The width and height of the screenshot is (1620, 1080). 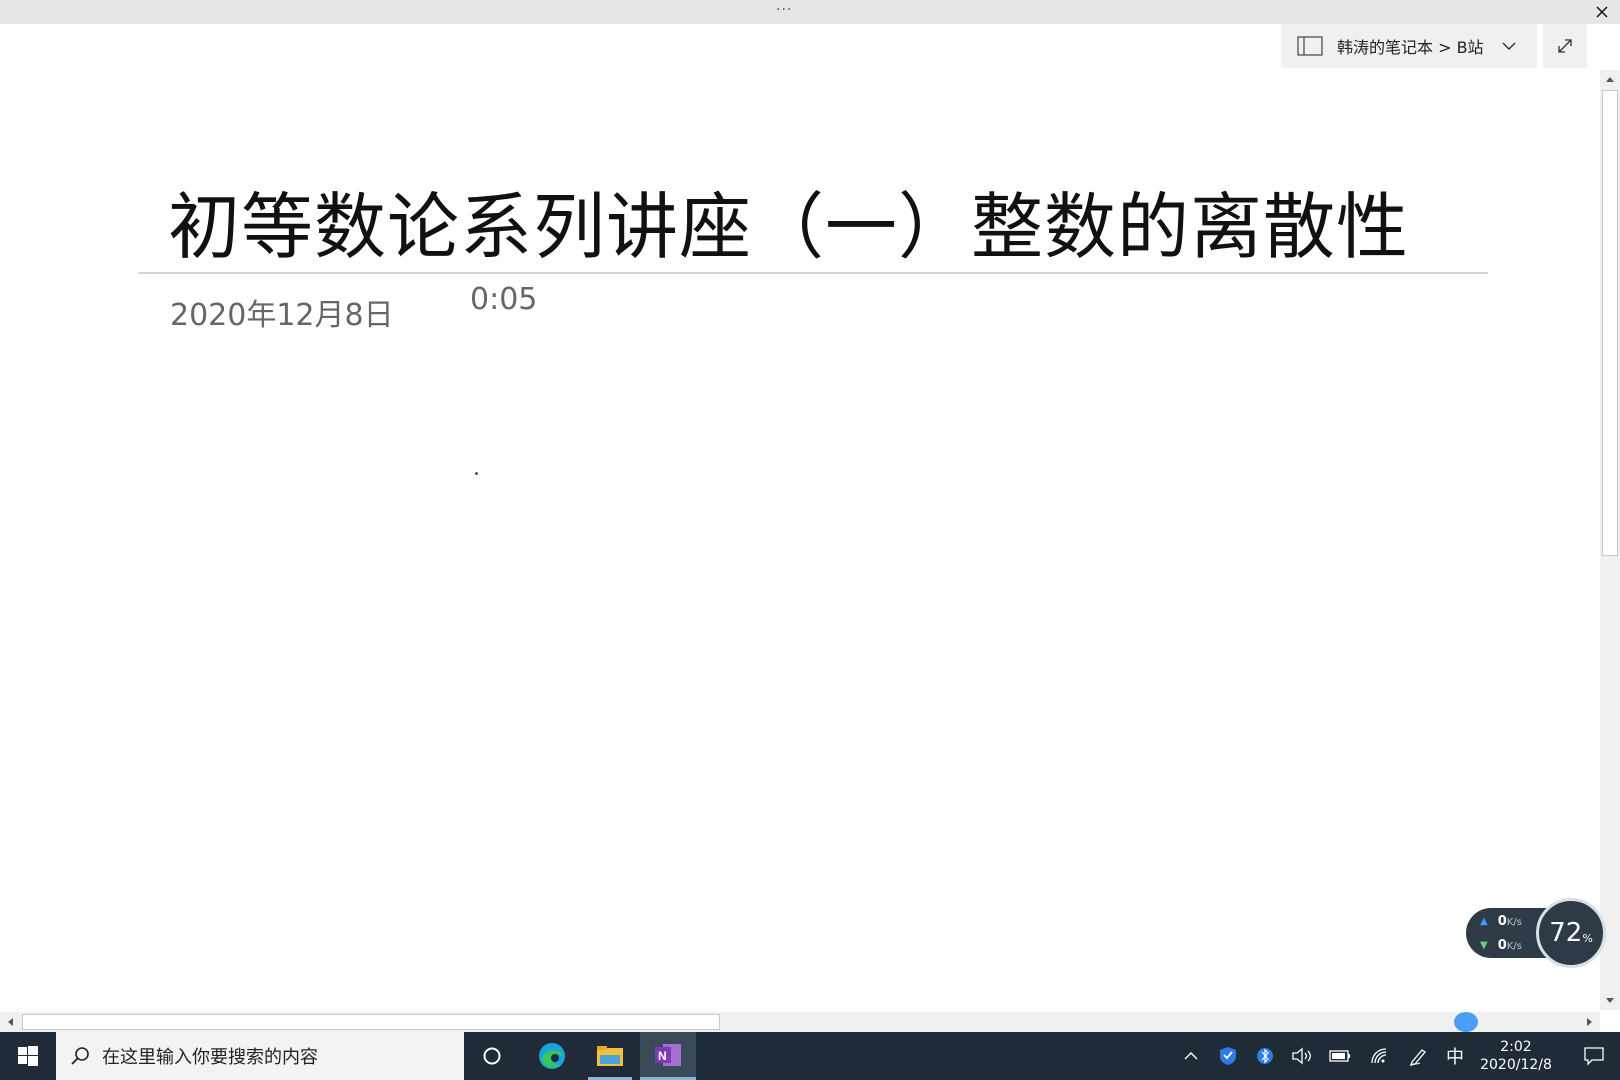 I want to click on vertical-scroll-thumb, so click(x=1610, y=323).